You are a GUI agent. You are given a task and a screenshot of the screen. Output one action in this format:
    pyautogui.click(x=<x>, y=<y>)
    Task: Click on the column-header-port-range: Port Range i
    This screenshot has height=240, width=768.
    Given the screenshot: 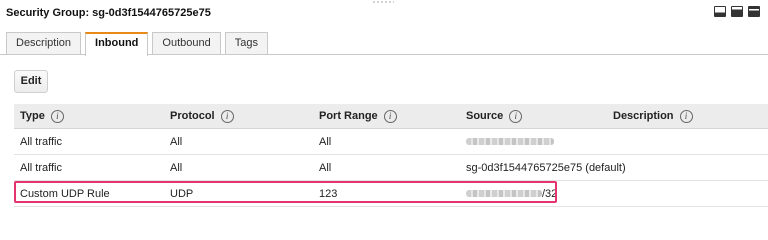 What is the action you would take?
    pyautogui.click(x=358, y=116)
    